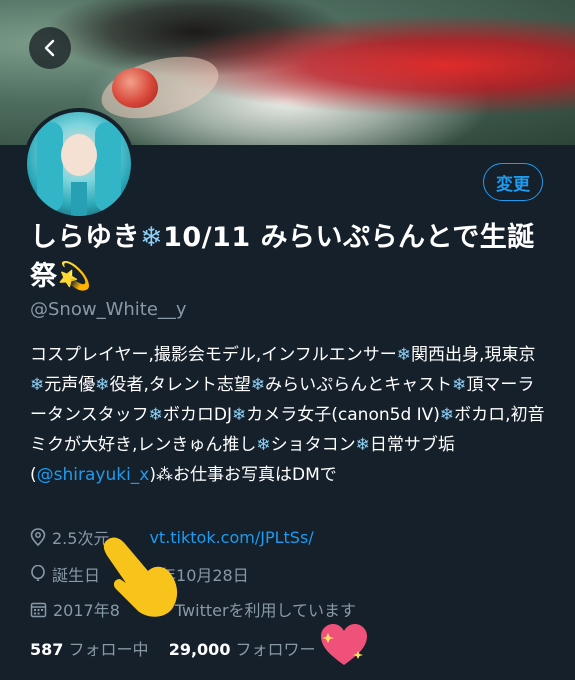 The image size is (575, 680). I want to click on bio-text: ボカロDJ, so click(197, 415).